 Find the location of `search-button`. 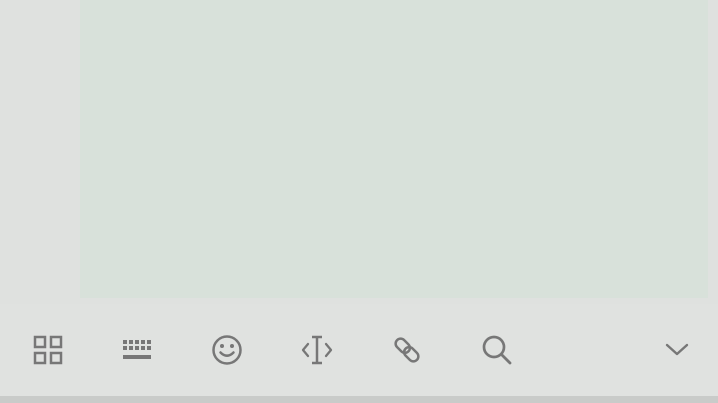

search-button is located at coordinates (497, 350).